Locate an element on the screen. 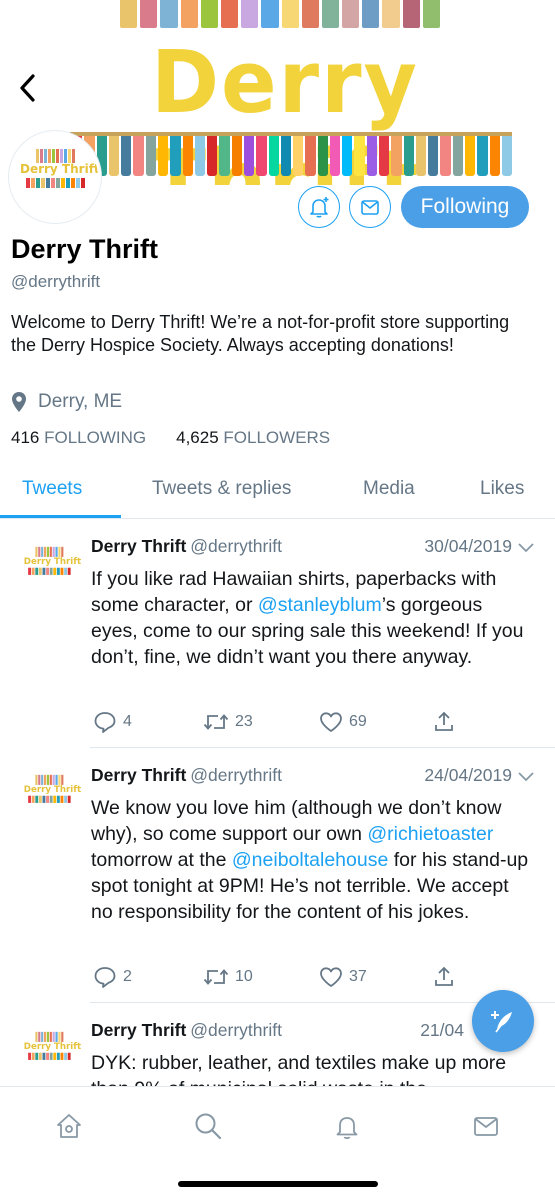  compose-tweet-icon is located at coordinates (501, 1022).